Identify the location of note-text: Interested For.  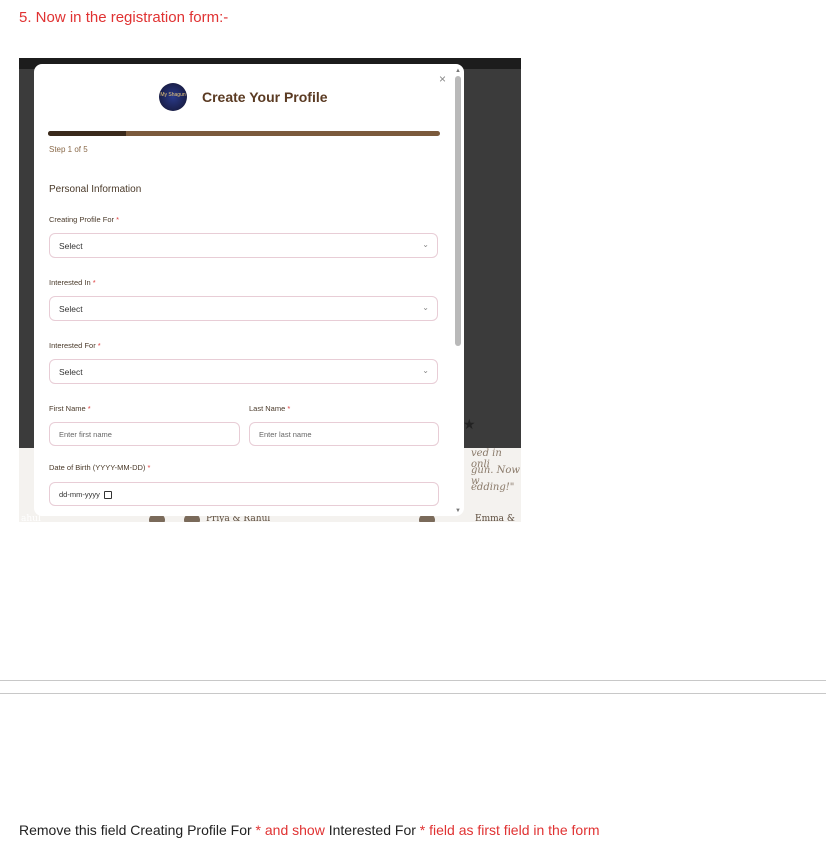
(372, 830).